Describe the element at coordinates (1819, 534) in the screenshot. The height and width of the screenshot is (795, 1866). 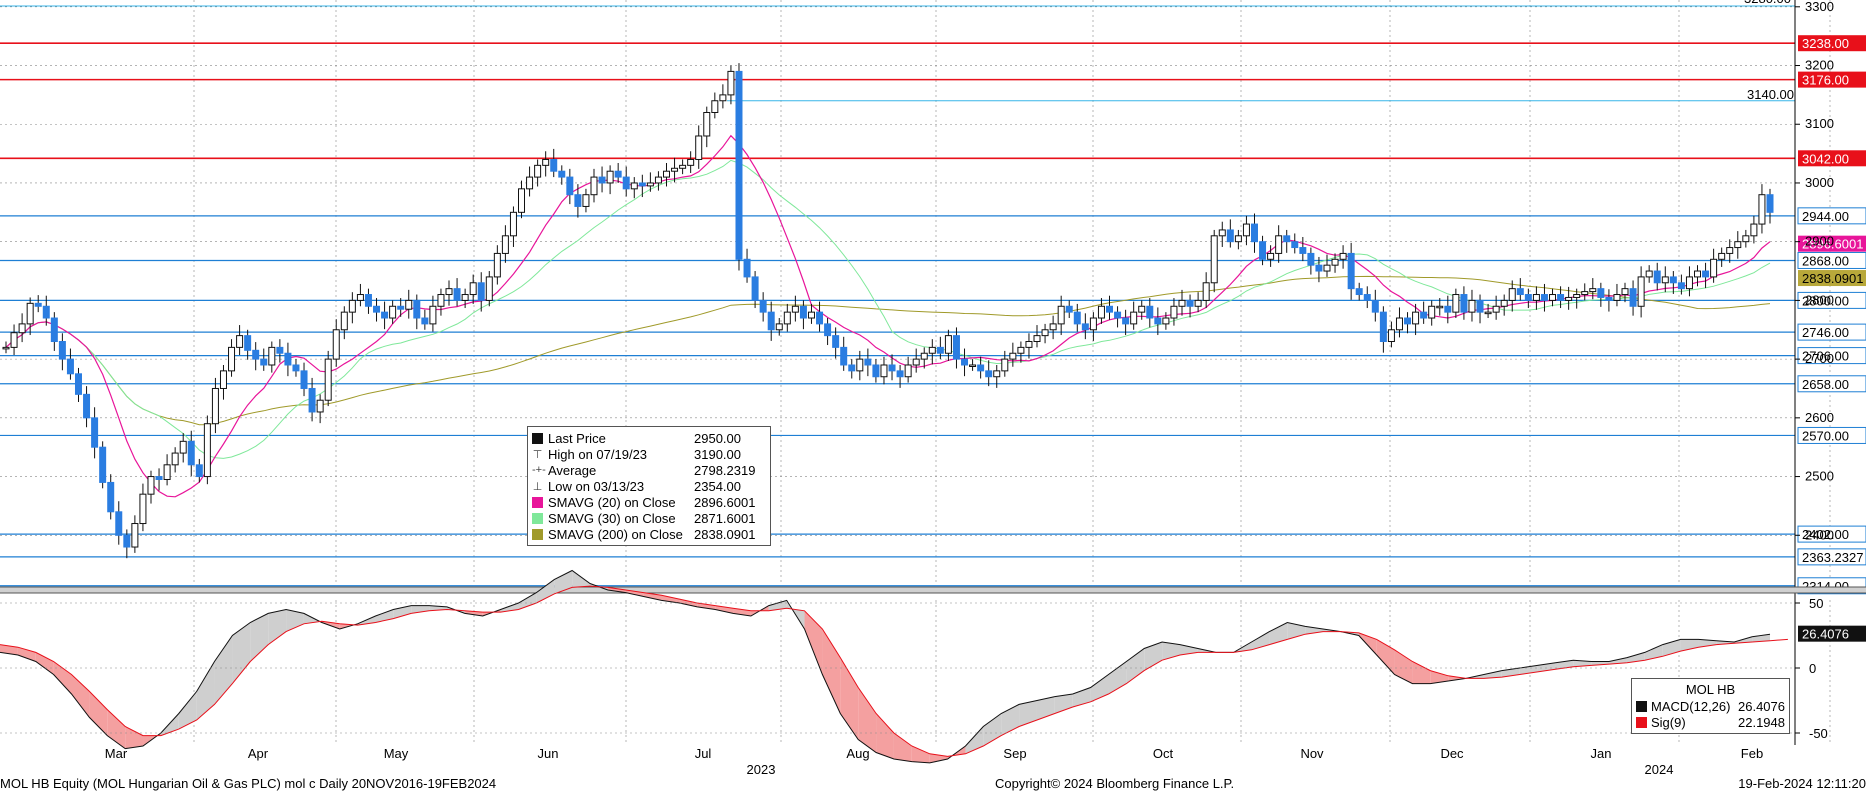
I see `y-tick-label: 2400` at that location.